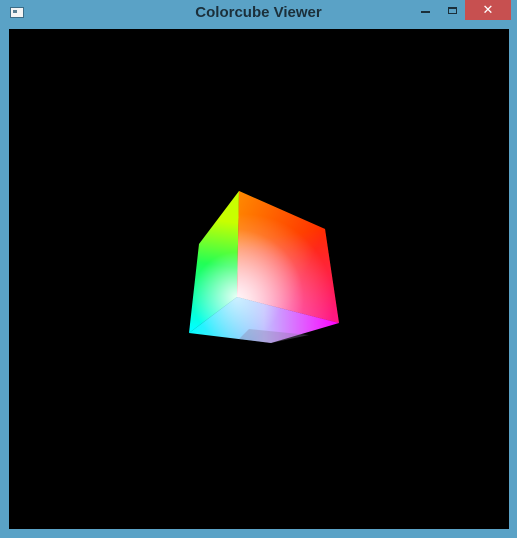  What do you see at coordinates (17, 12) in the screenshot?
I see `app-window-icon` at bounding box center [17, 12].